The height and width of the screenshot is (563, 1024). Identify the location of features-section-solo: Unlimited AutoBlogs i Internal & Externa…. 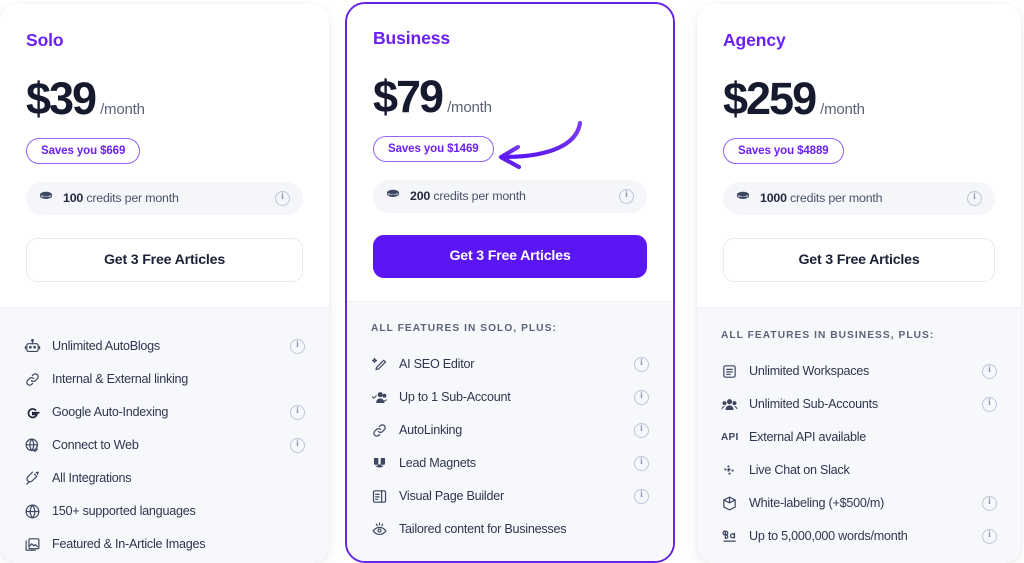
(164, 434).